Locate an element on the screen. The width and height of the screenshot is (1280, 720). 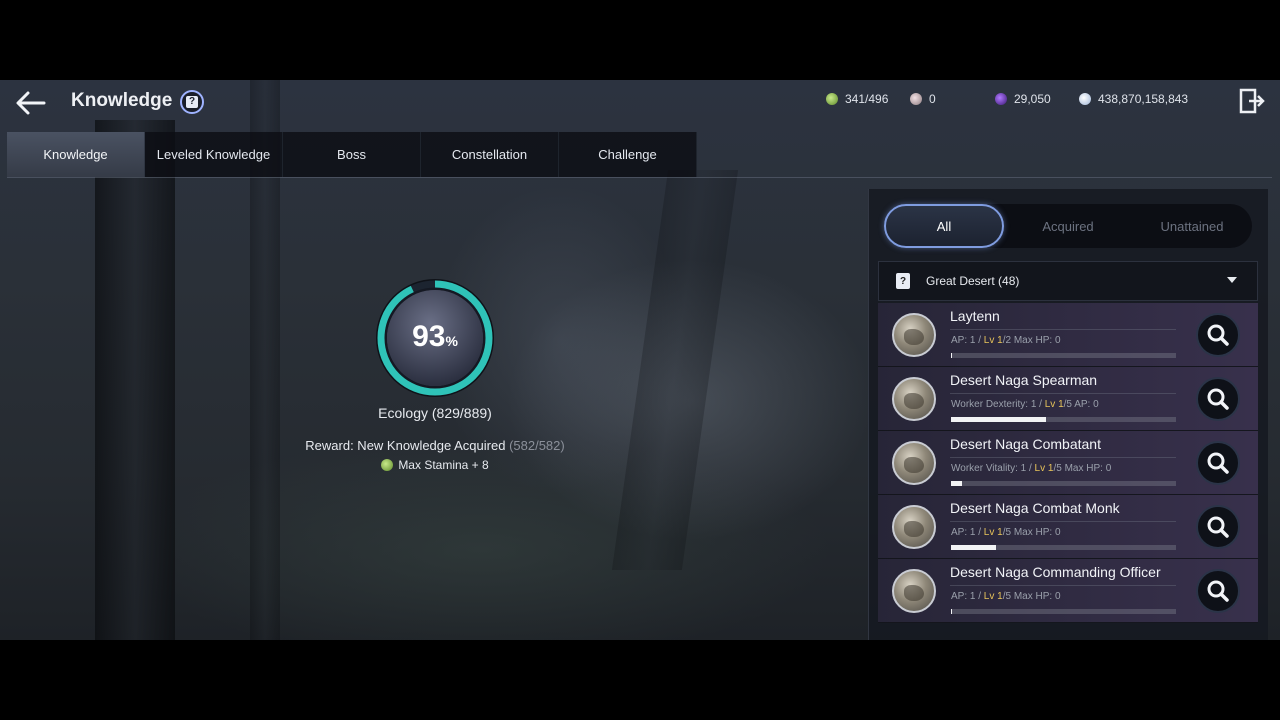
currency-silver: 438,870,158,843 is located at coordinates (1133, 99).